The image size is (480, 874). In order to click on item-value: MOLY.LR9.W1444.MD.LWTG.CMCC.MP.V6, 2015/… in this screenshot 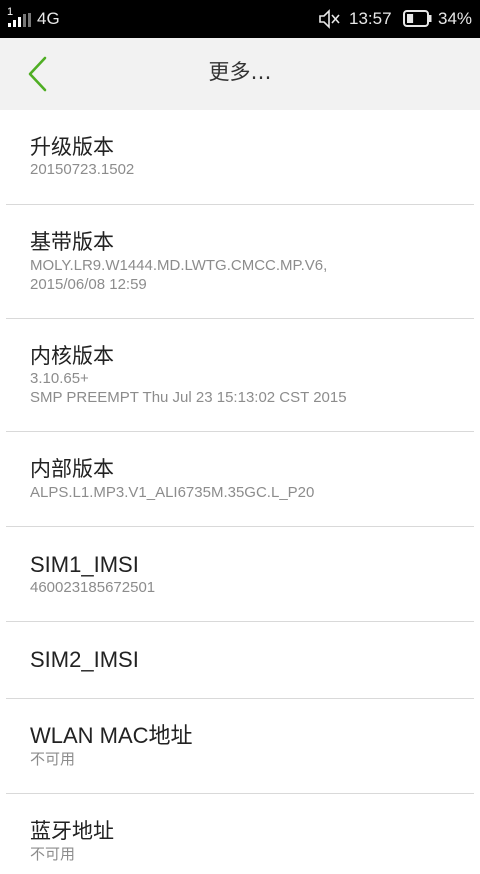, I will do `click(179, 275)`.